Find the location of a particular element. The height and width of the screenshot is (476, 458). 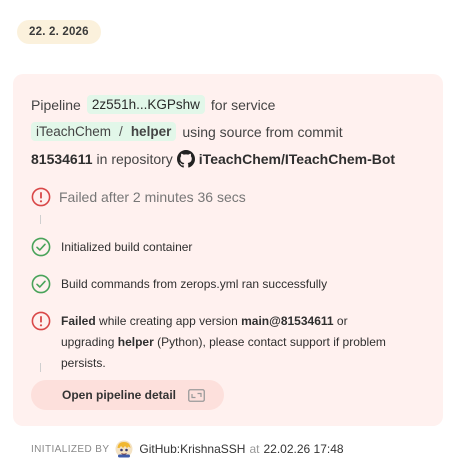

project-name: iTeachChem is located at coordinates (74, 131).